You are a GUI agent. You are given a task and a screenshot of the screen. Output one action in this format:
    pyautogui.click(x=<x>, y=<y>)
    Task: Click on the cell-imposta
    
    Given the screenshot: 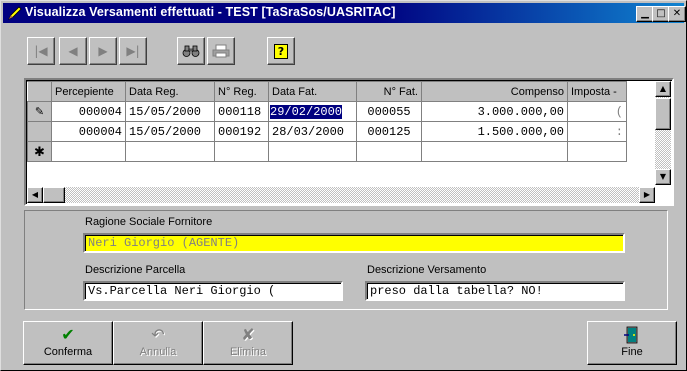 What is the action you would take?
    pyautogui.click(x=597, y=151)
    